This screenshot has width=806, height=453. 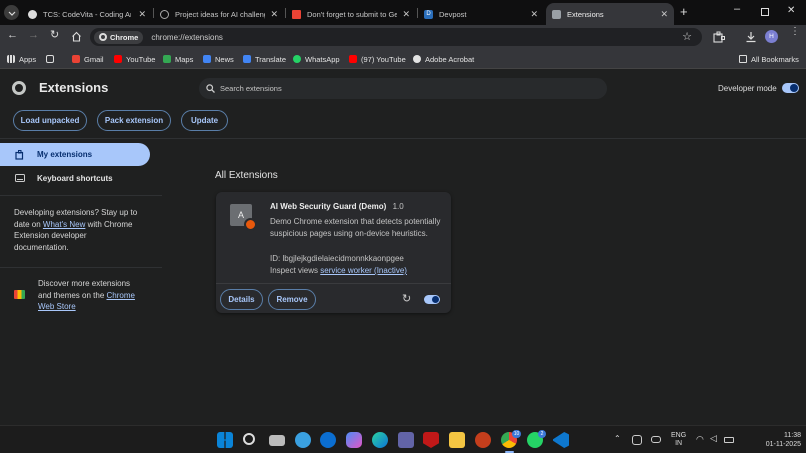 I want to click on chrome-chip: Chrome, so click(x=119, y=37).